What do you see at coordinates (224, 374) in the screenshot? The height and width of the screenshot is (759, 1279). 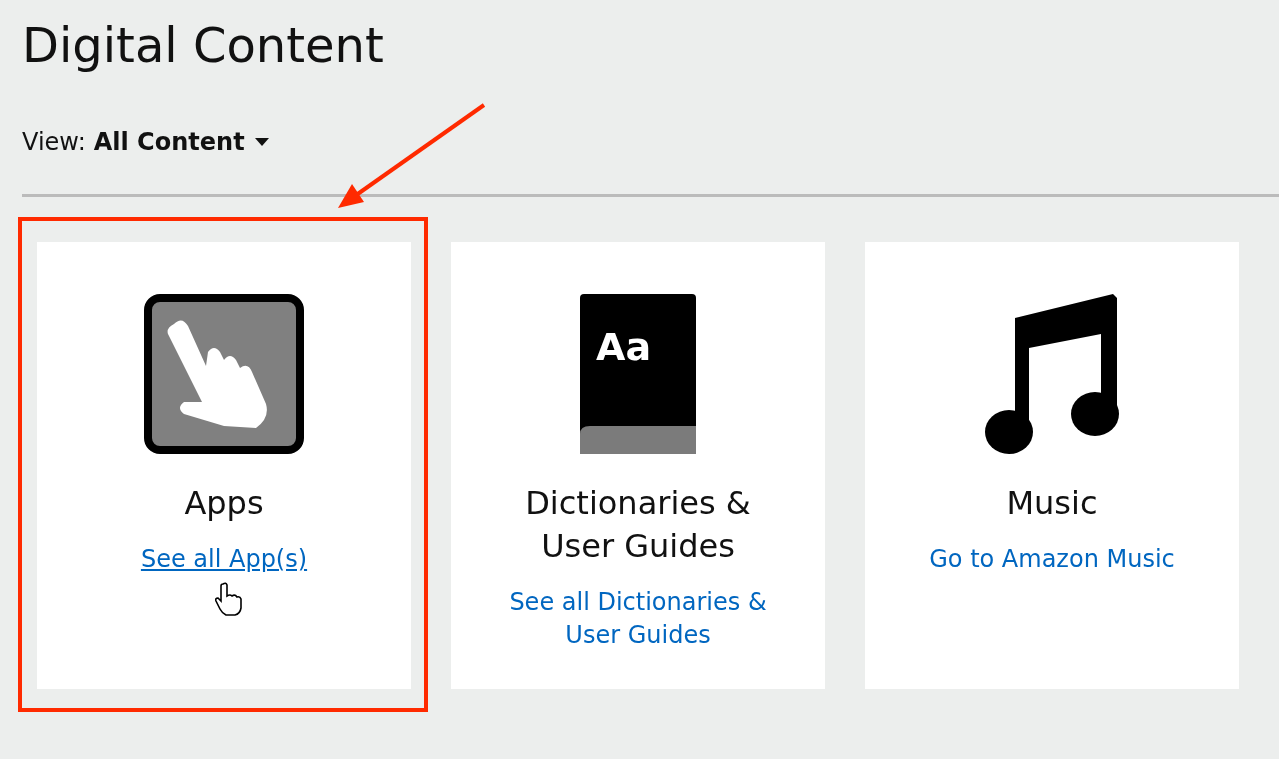 I see `pointing-hand-icon` at bounding box center [224, 374].